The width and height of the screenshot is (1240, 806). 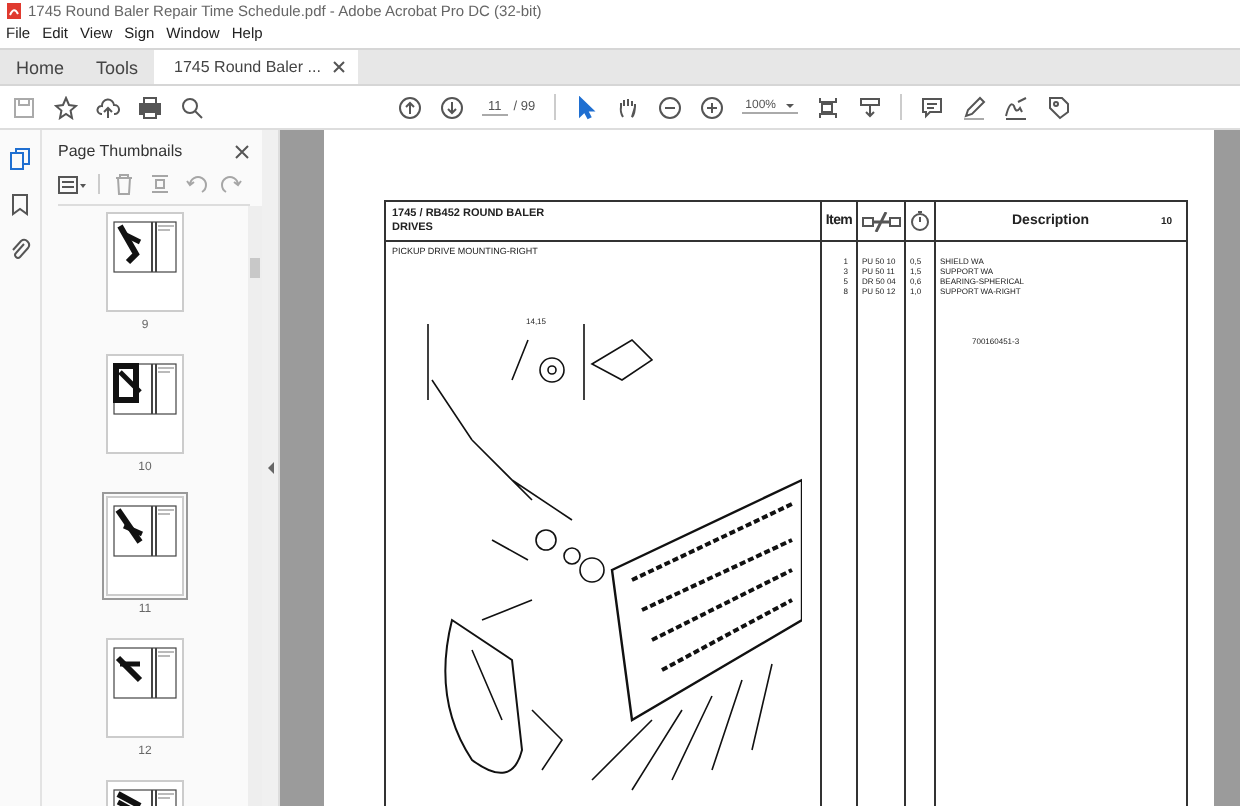 What do you see at coordinates (410, 107) in the screenshot?
I see `arrow-up-circle-icon` at bounding box center [410, 107].